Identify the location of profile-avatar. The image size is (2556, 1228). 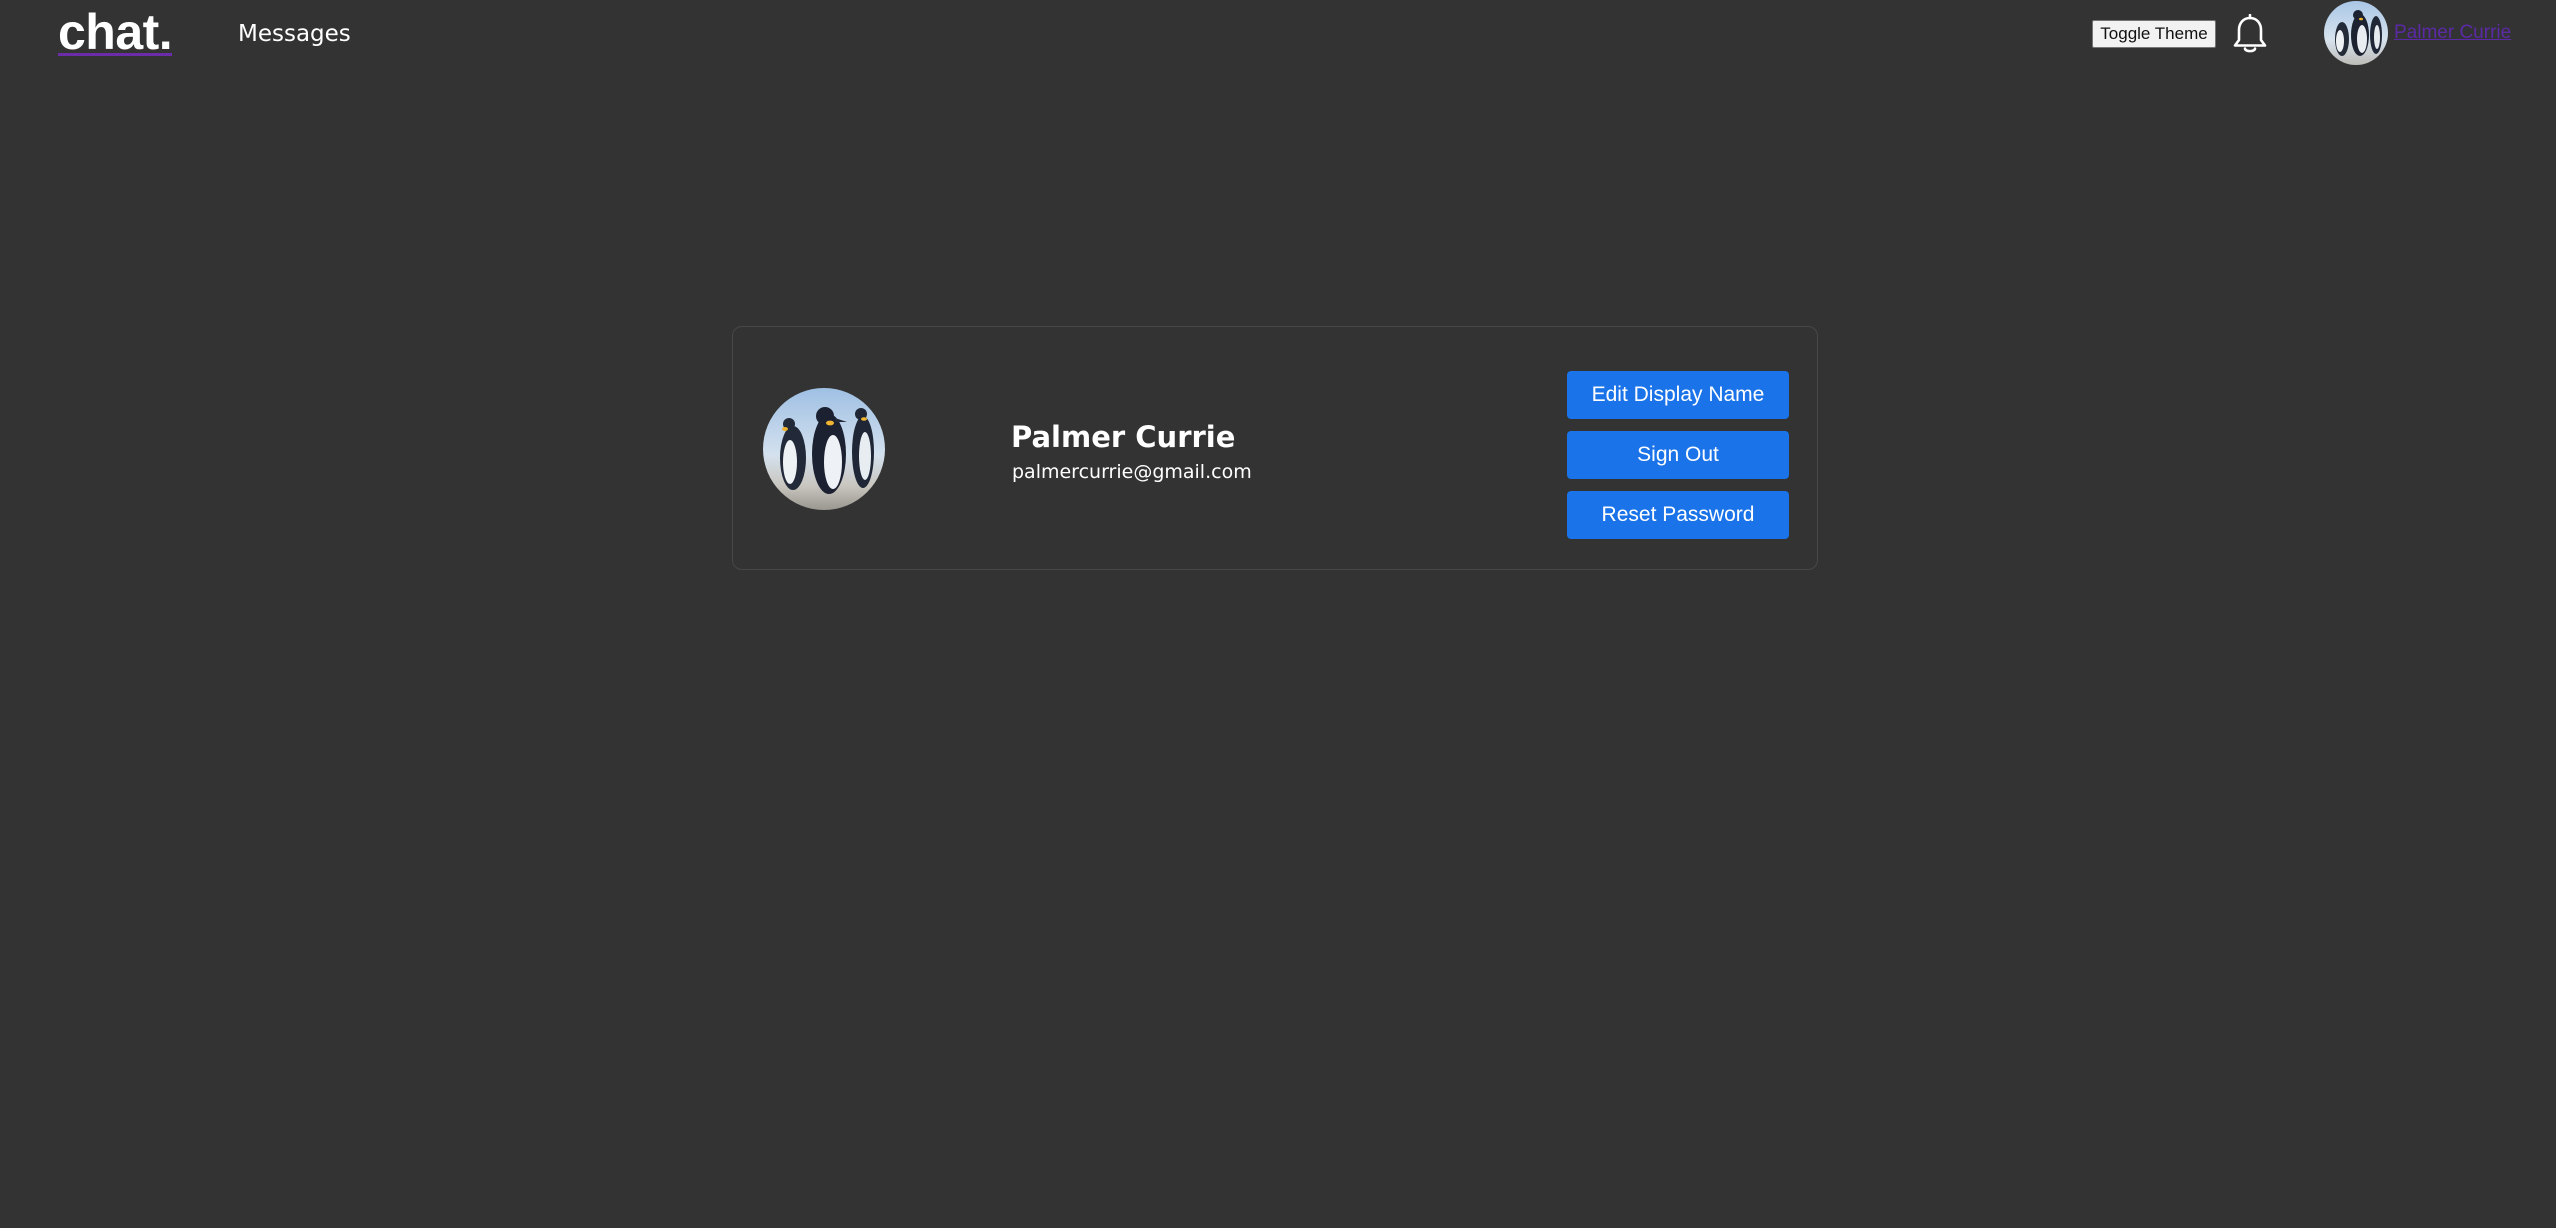
(824, 449).